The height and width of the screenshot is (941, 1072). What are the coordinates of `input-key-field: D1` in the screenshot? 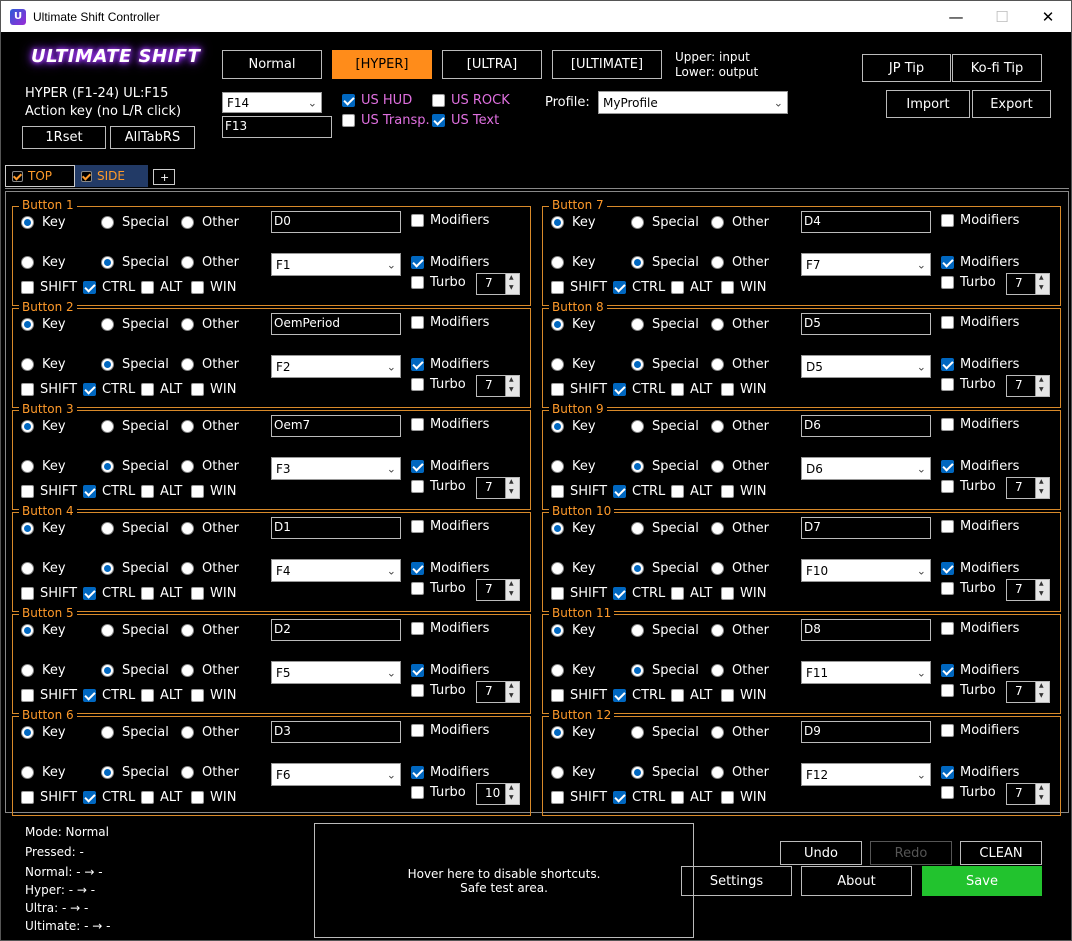 It's located at (336, 528).